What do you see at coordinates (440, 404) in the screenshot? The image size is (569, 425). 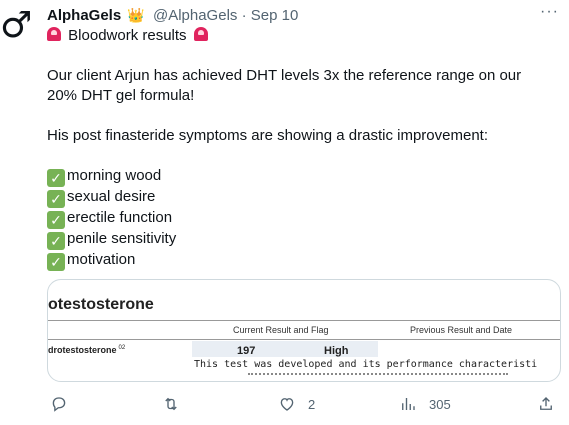 I see `views-count: 305` at bounding box center [440, 404].